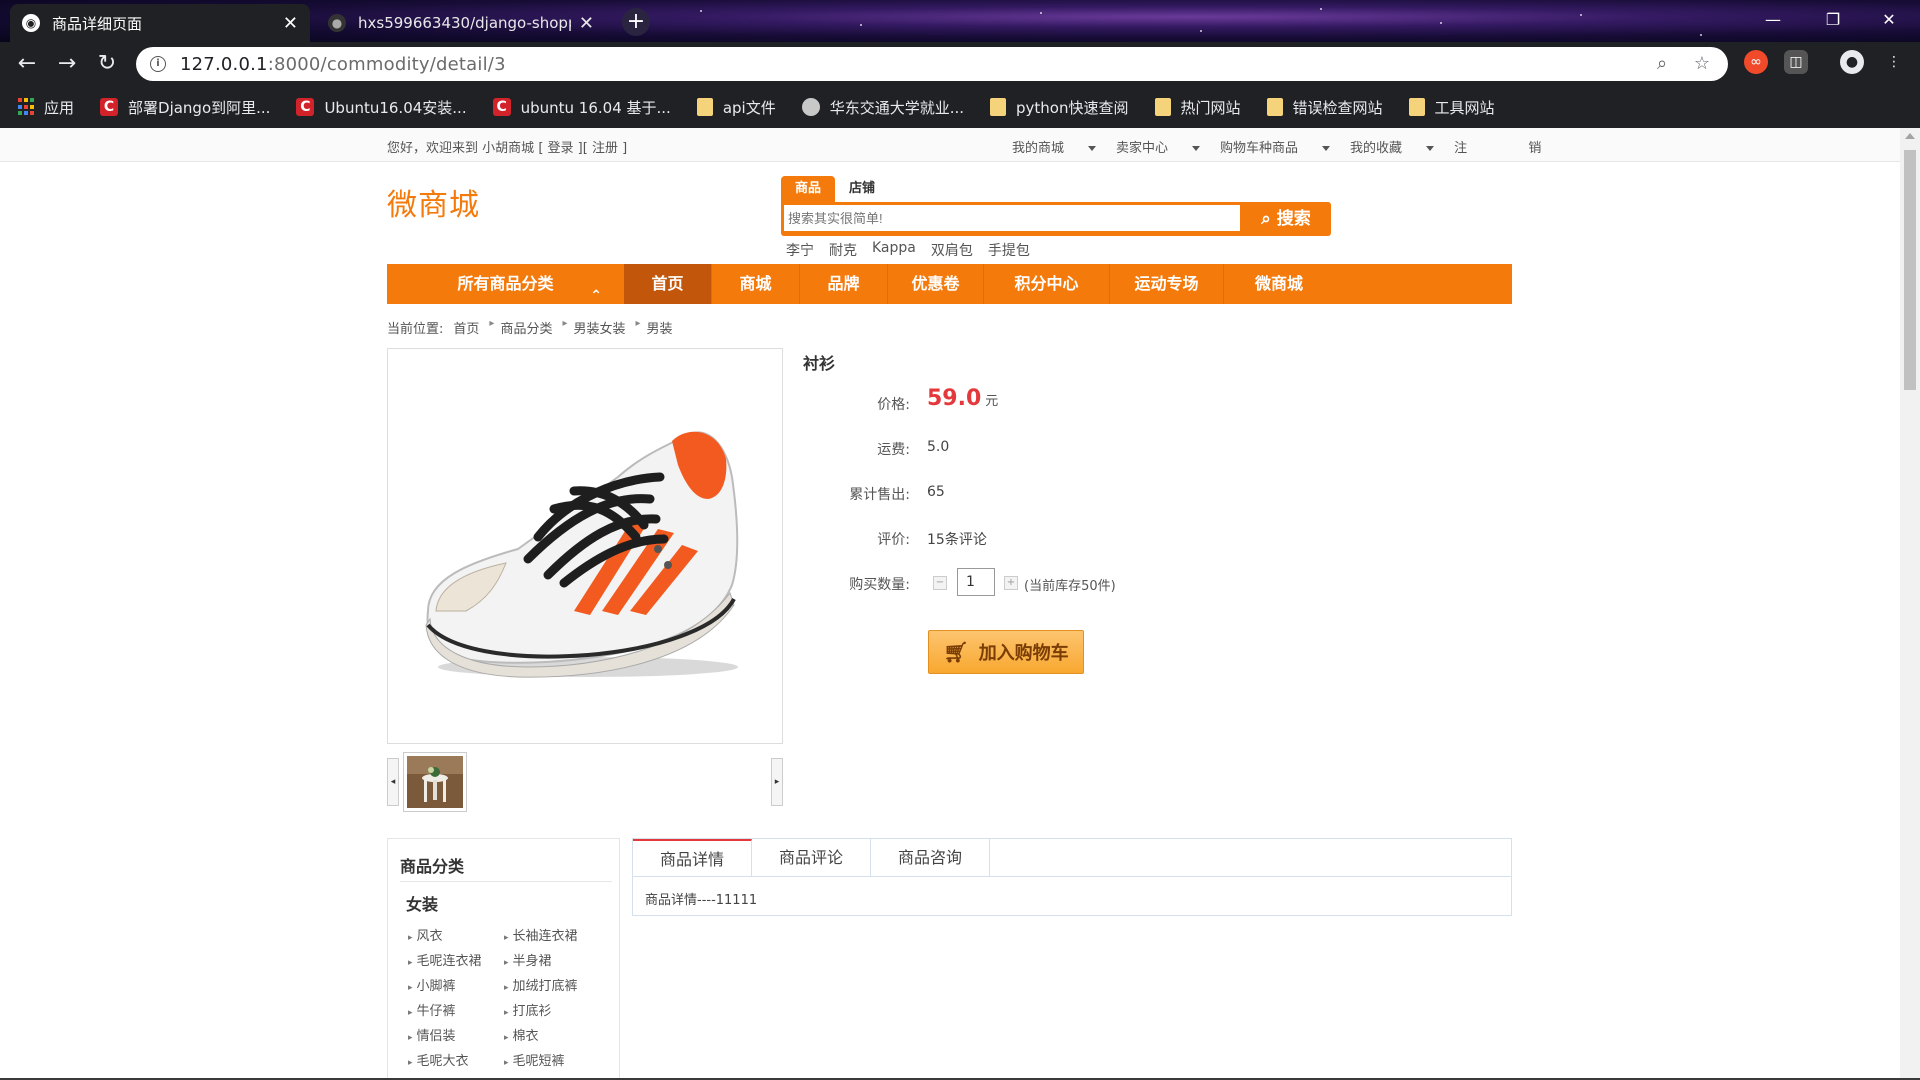 Image resolution: width=1920 pixels, height=1080 pixels. Describe the element at coordinates (930, 857) in the screenshot. I see `tab-inquiries: 商品咨询` at that location.